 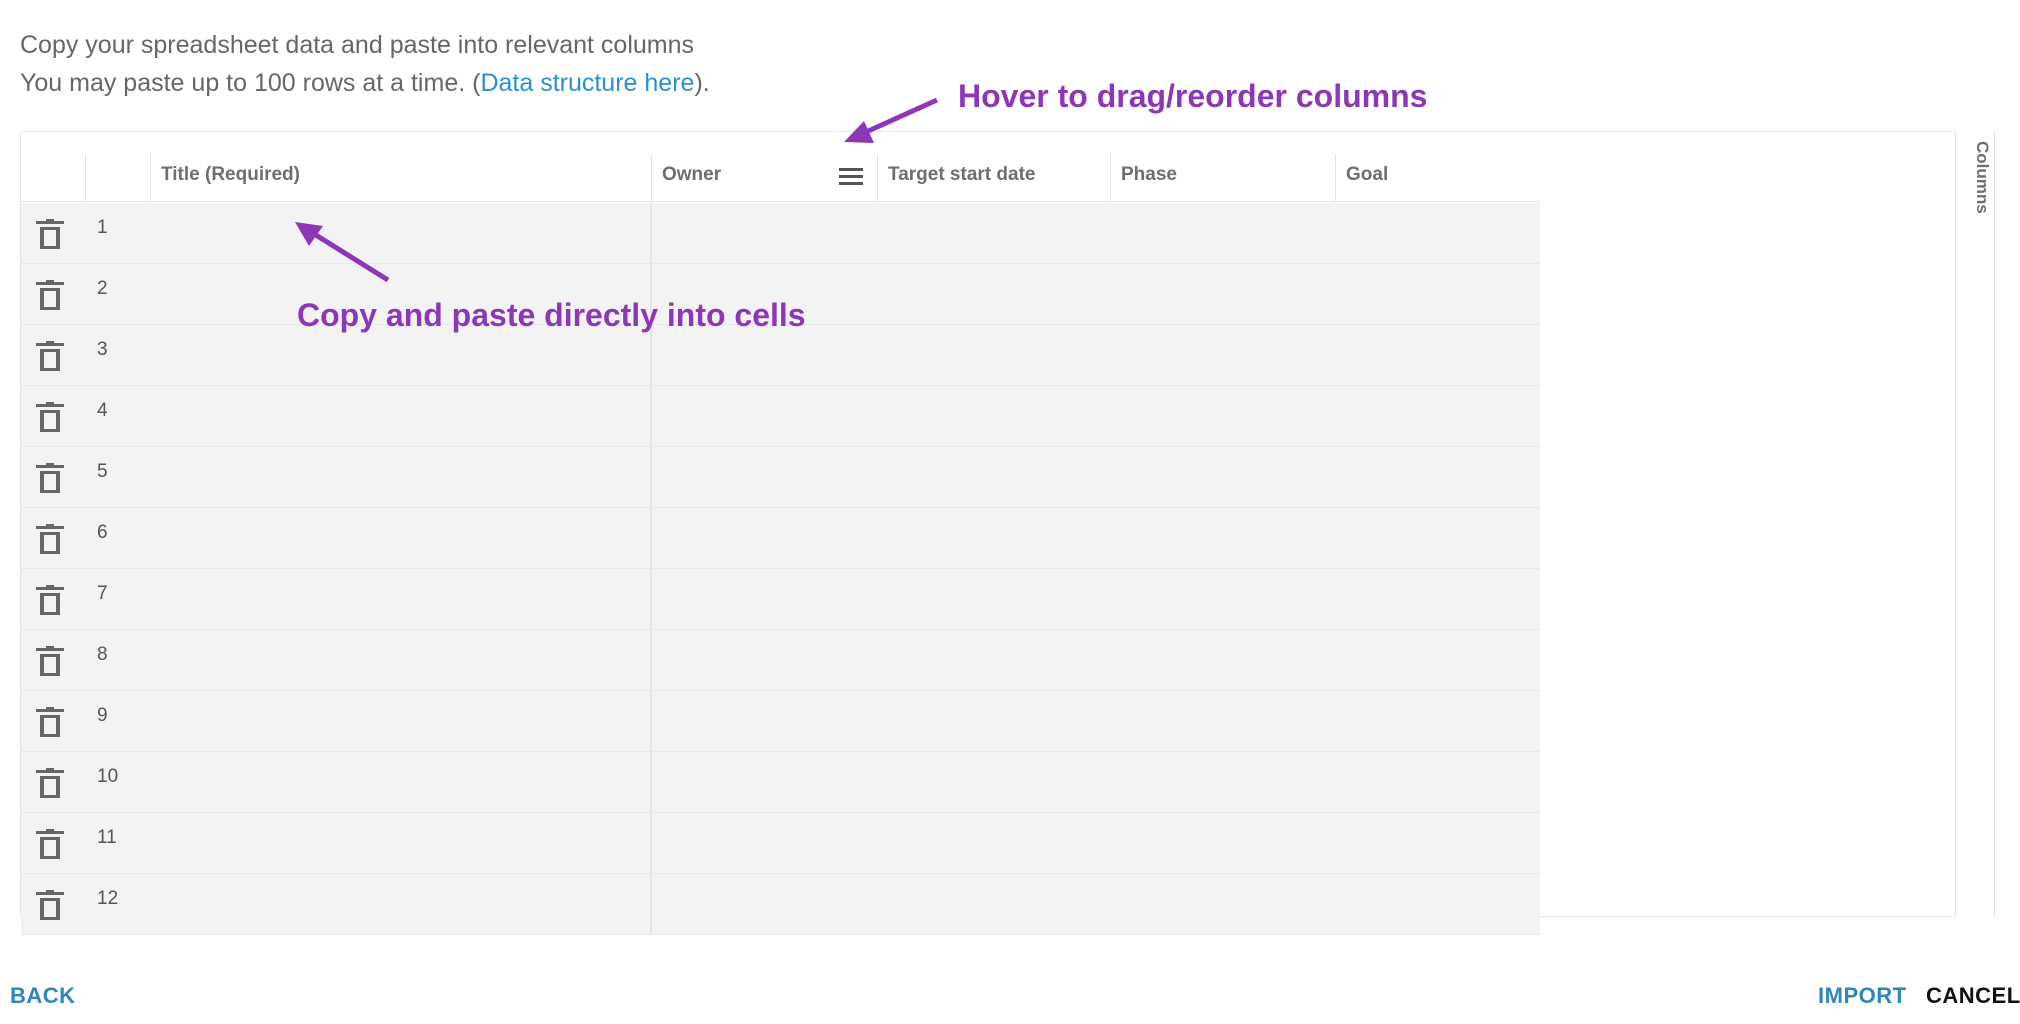 What do you see at coordinates (551, 315) in the screenshot?
I see `paste-annotation: Copy and paste directly into cells` at bounding box center [551, 315].